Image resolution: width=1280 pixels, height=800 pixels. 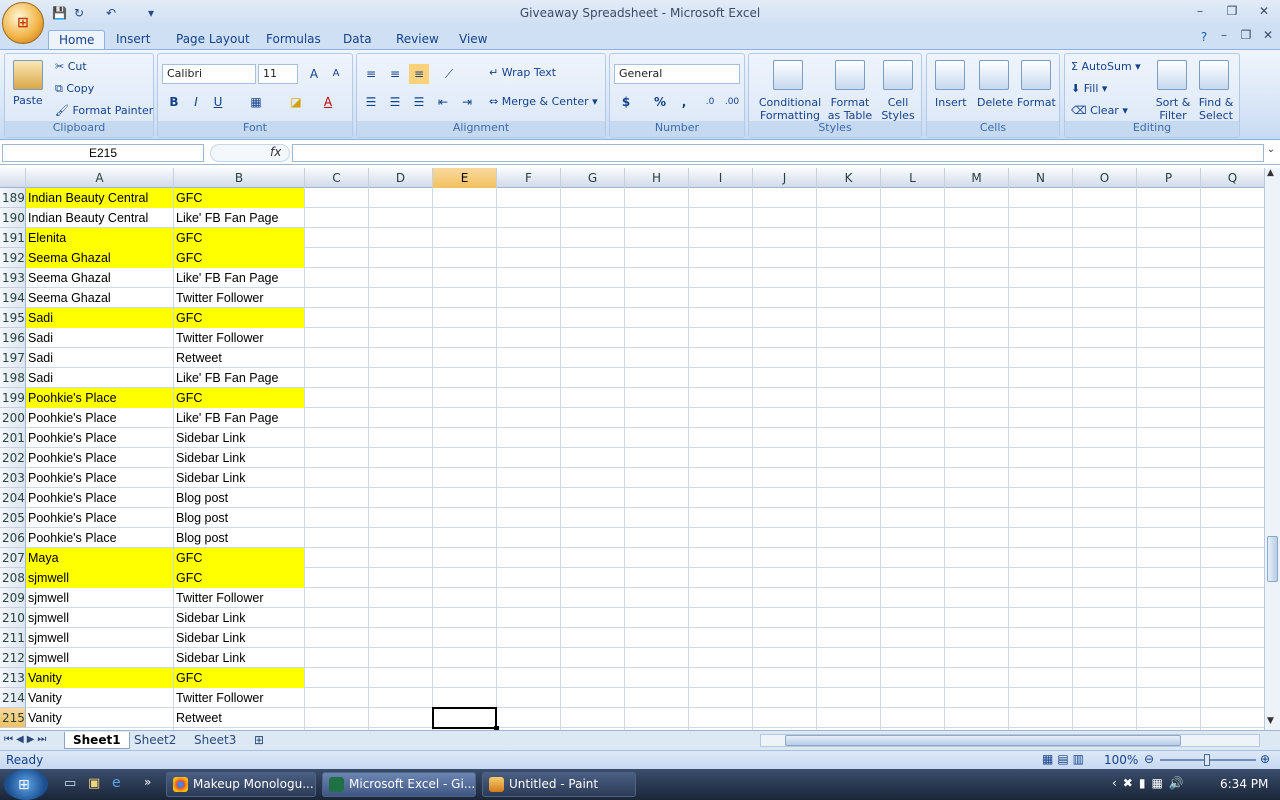 I want to click on bold-button: B, so click(x=174, y=102).